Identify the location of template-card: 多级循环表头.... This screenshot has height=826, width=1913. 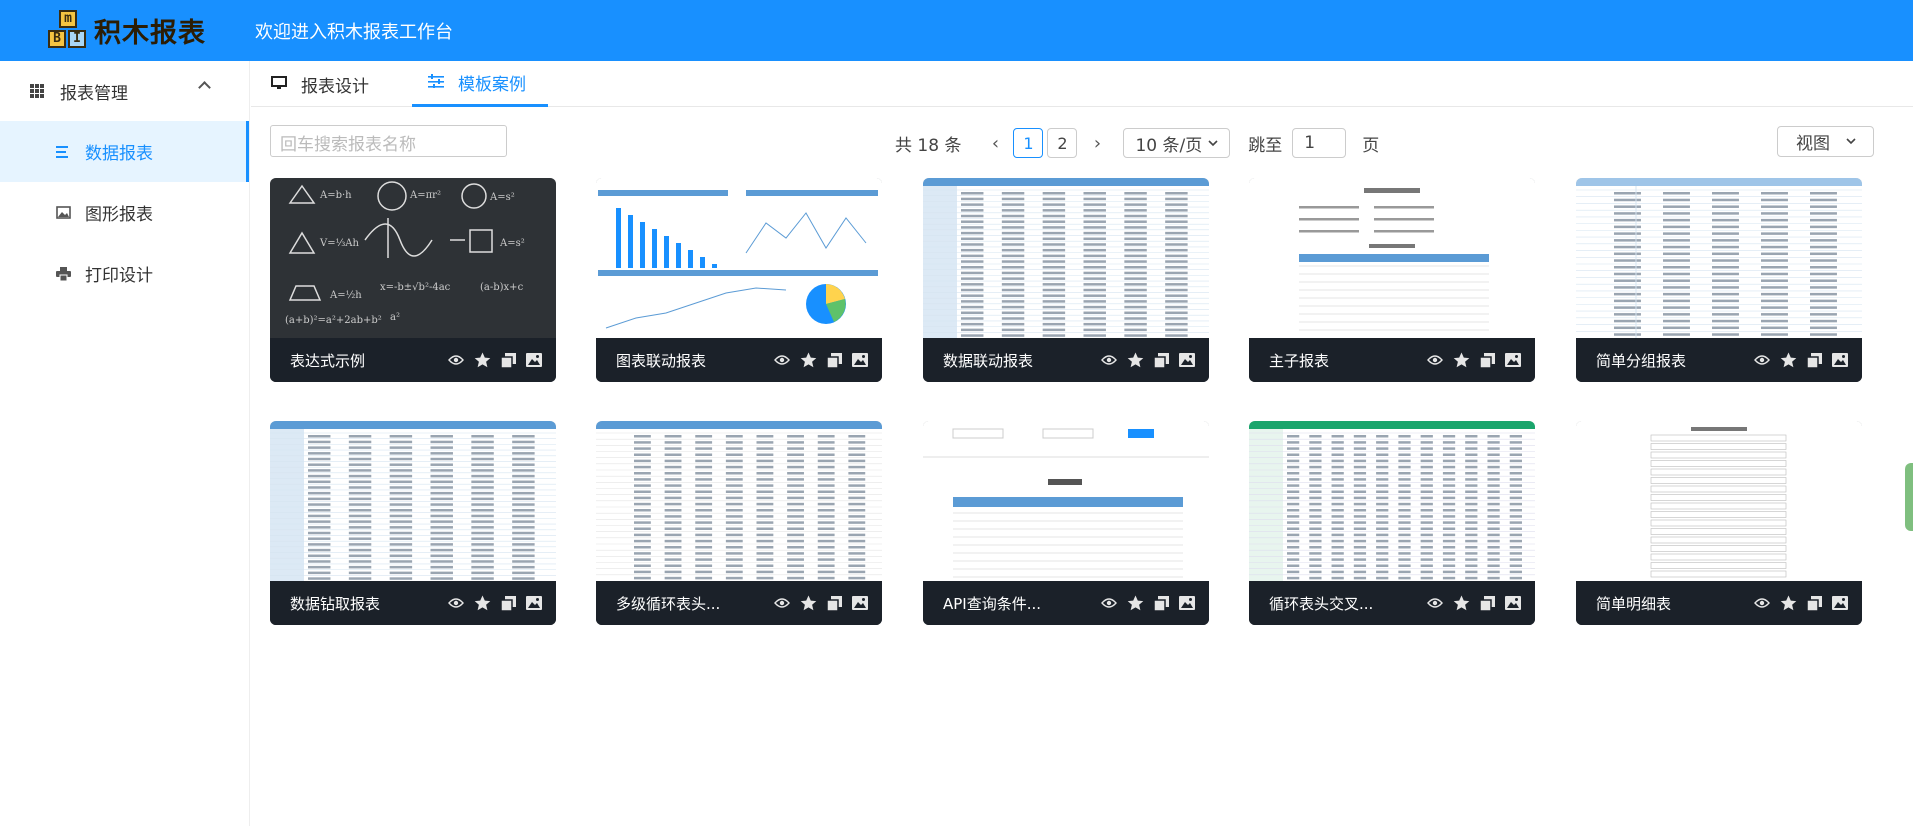
(739, 523).